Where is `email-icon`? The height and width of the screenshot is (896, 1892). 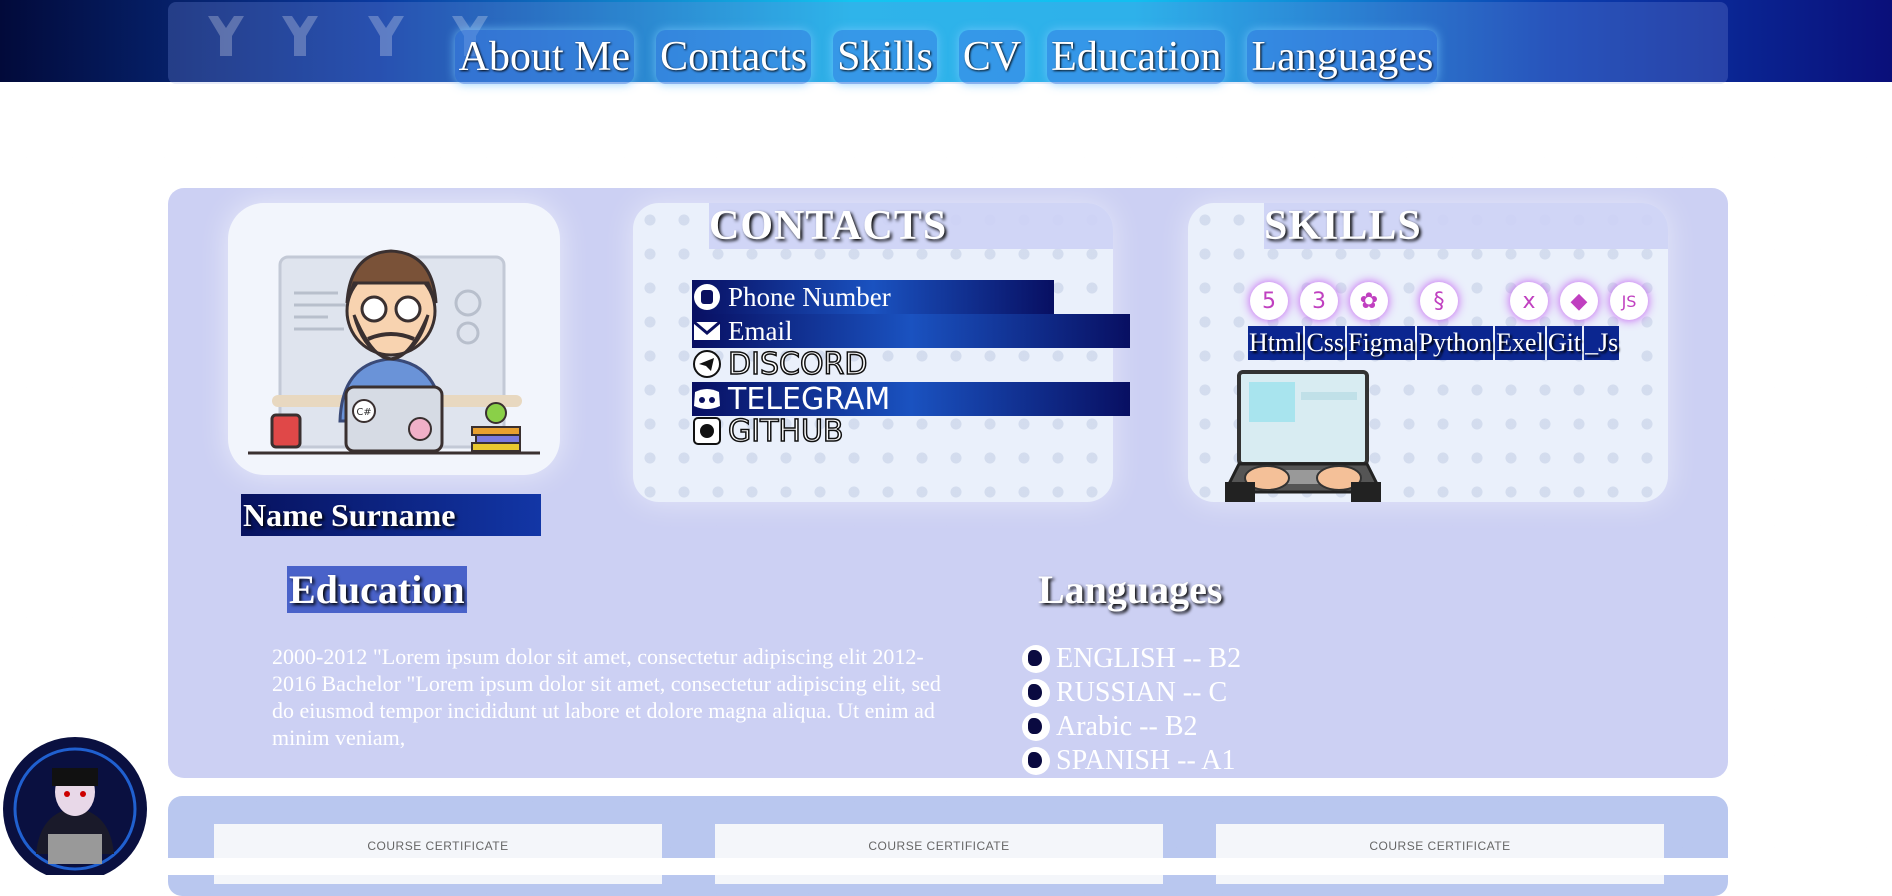 email-icon is located at coordinates (707, 330).